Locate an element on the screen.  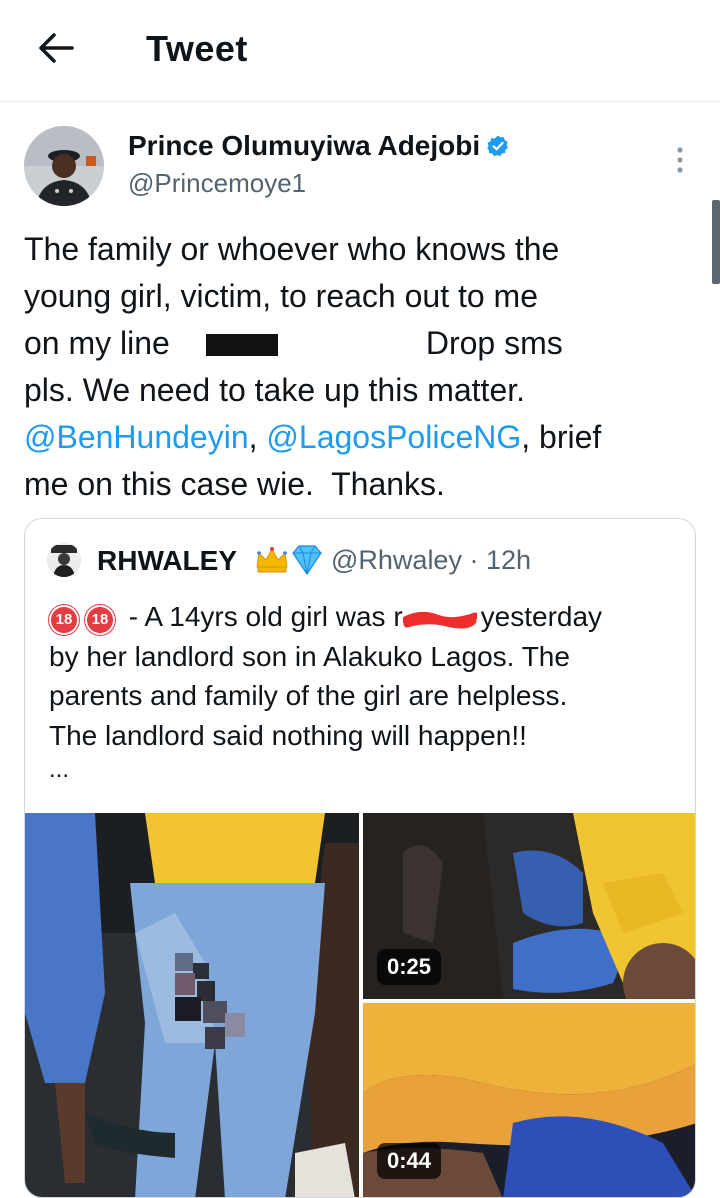
crown-diamond-emoji is located at coordinates (289, 560).